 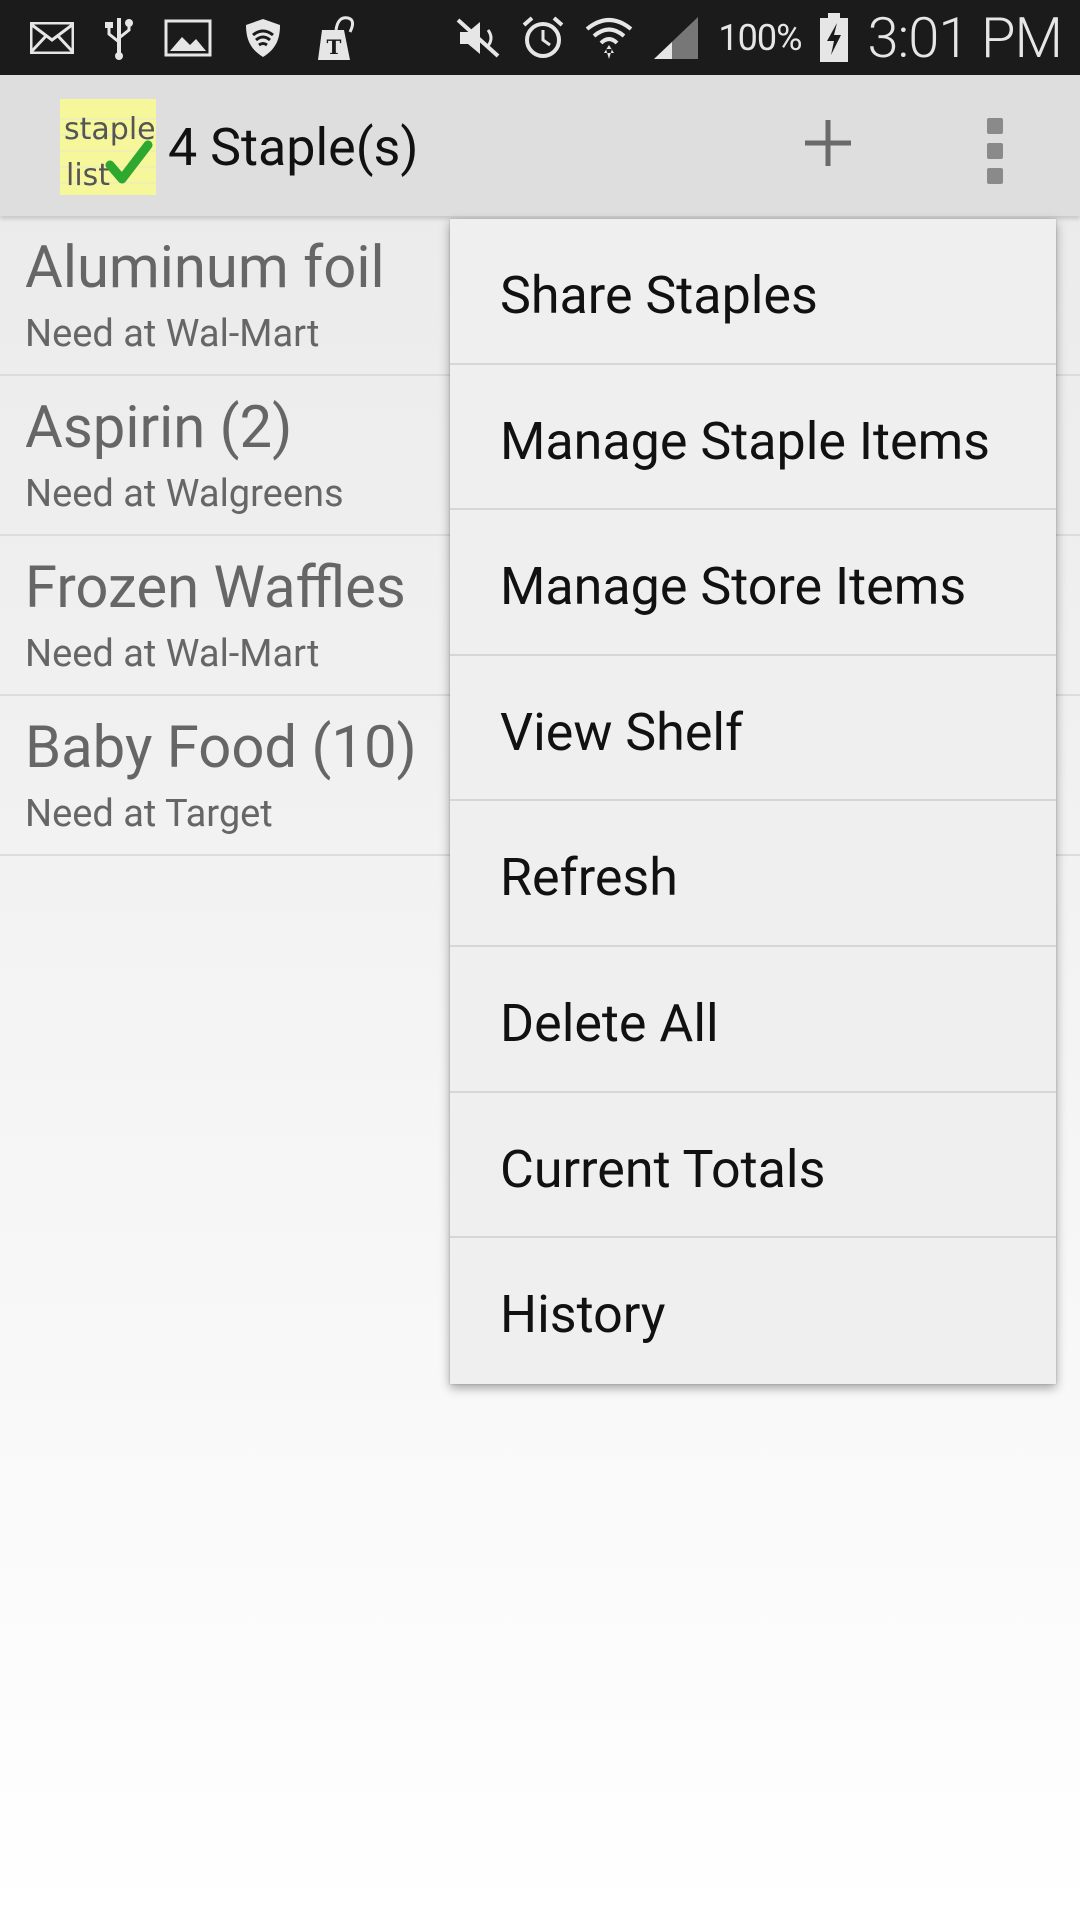 I want to click on menu-item-manage-store-items: Manage Store Items, so click(x=753, y=583).